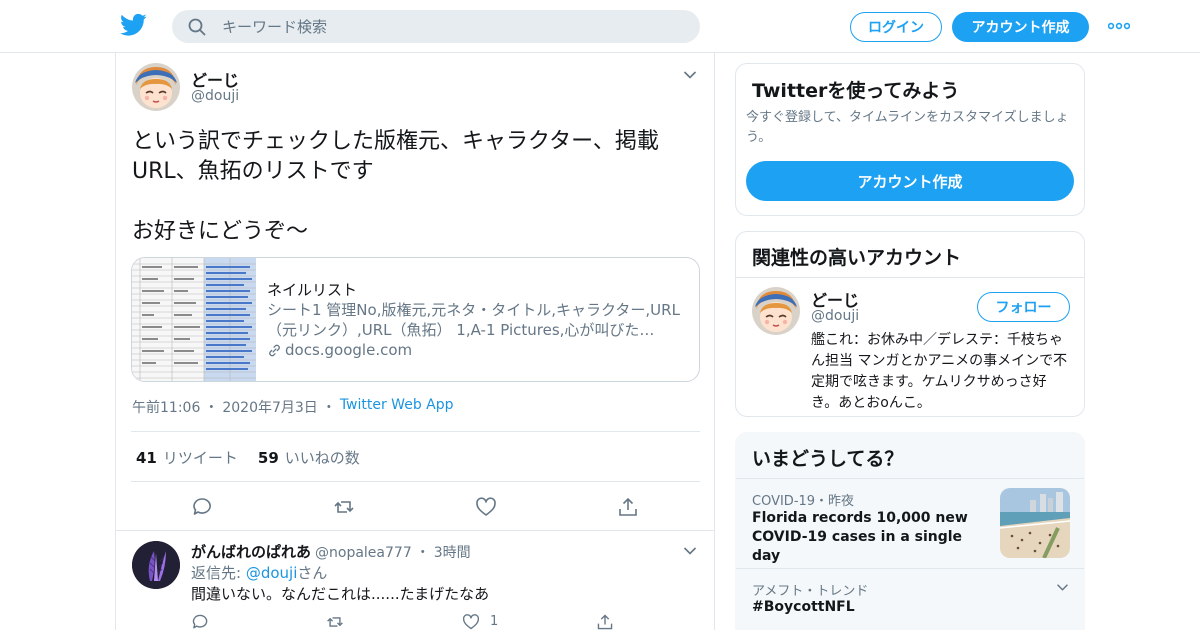  What do you see at coordinates (1020, 27) in the screenshot?
I see `signup-button: アカウント作成` at bounding box center [1020, 27].